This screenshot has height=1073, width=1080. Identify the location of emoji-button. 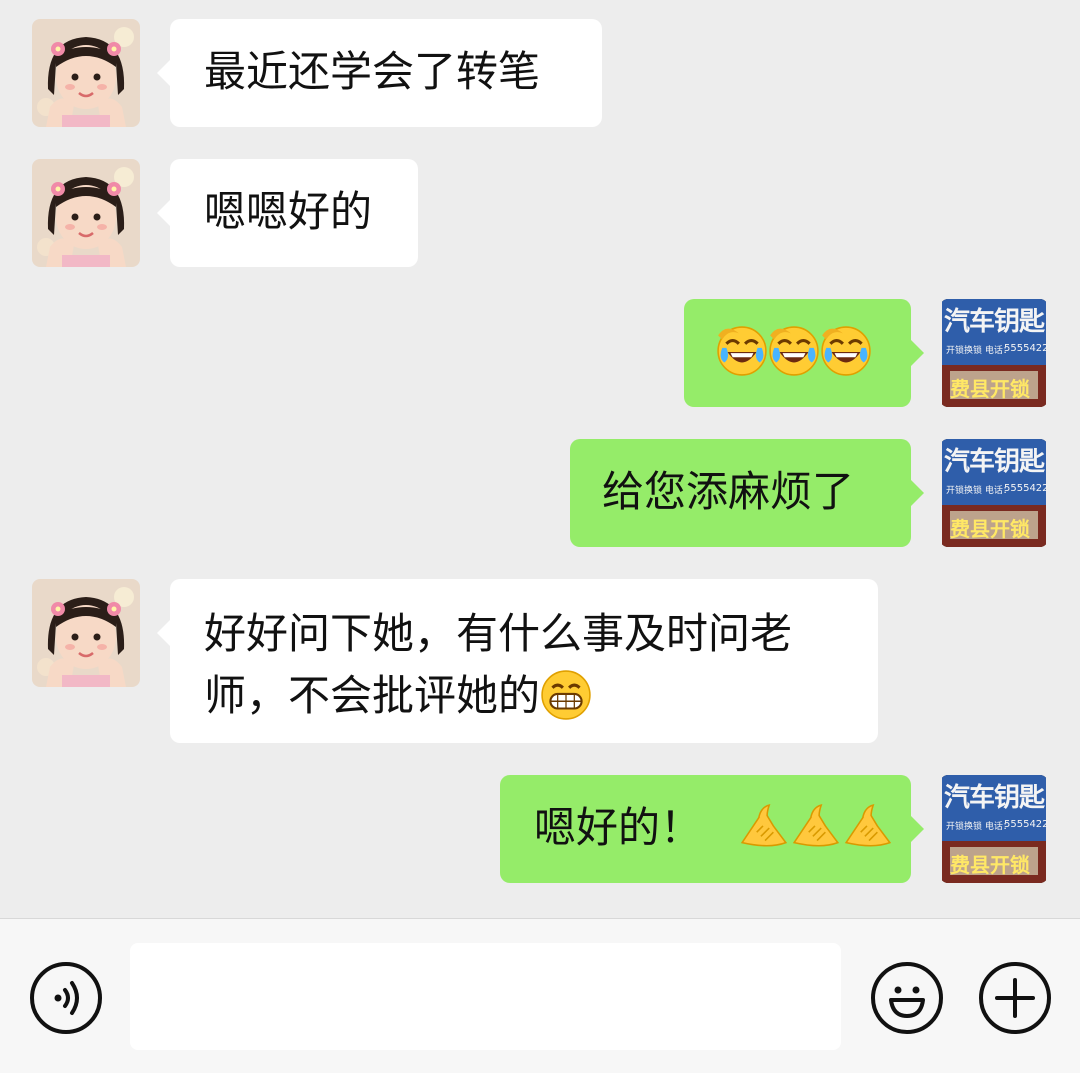
(907, 998).